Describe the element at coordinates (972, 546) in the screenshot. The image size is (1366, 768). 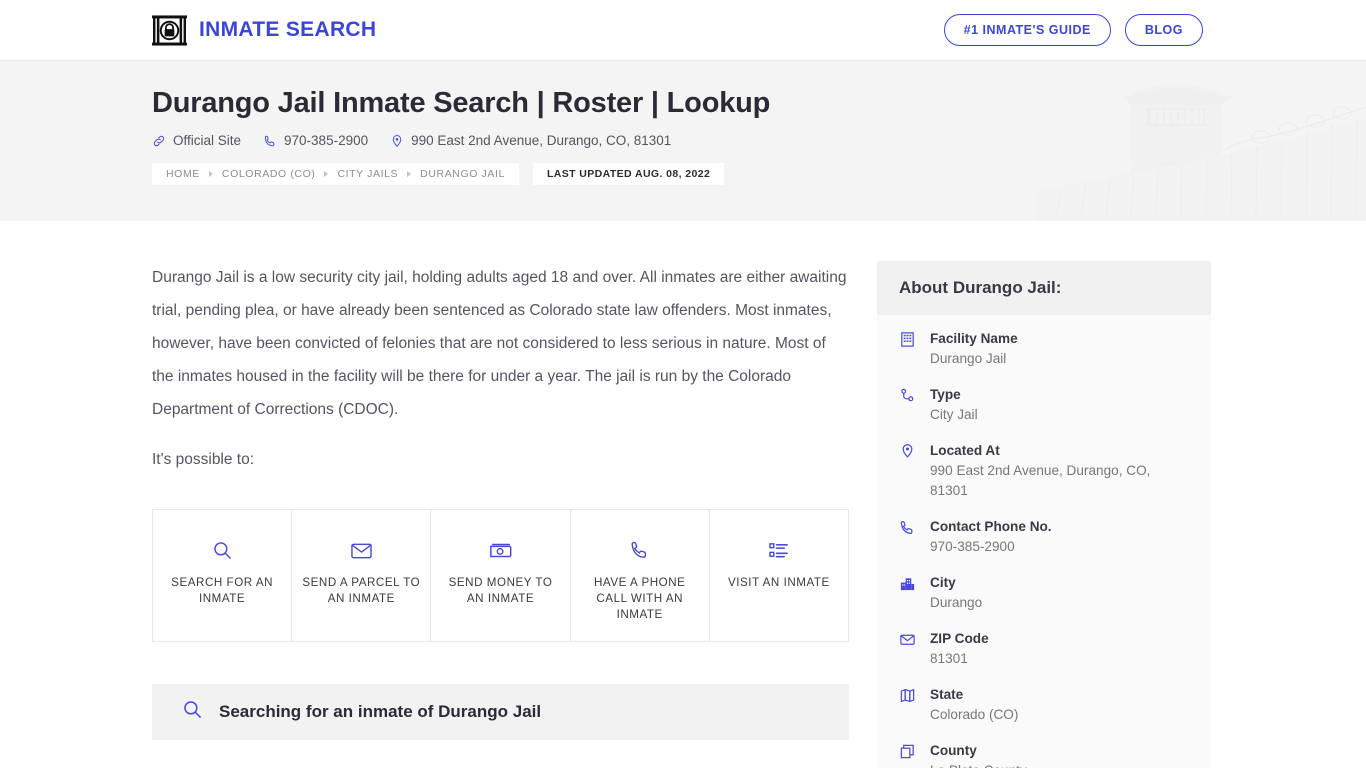
I see `about-value: 970-385-2900` at that location.